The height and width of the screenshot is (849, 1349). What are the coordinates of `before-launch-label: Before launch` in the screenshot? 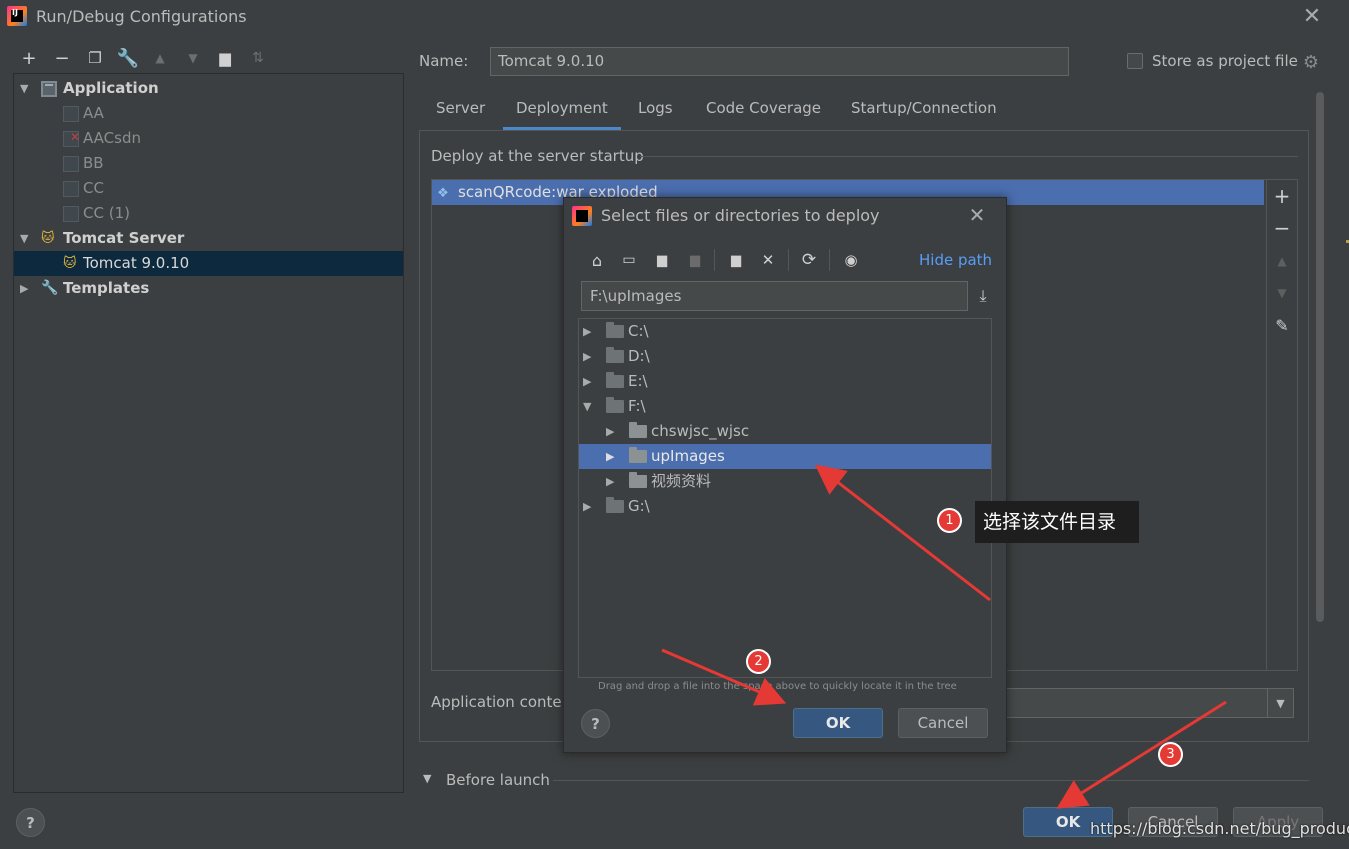 It's located at (498, 780).